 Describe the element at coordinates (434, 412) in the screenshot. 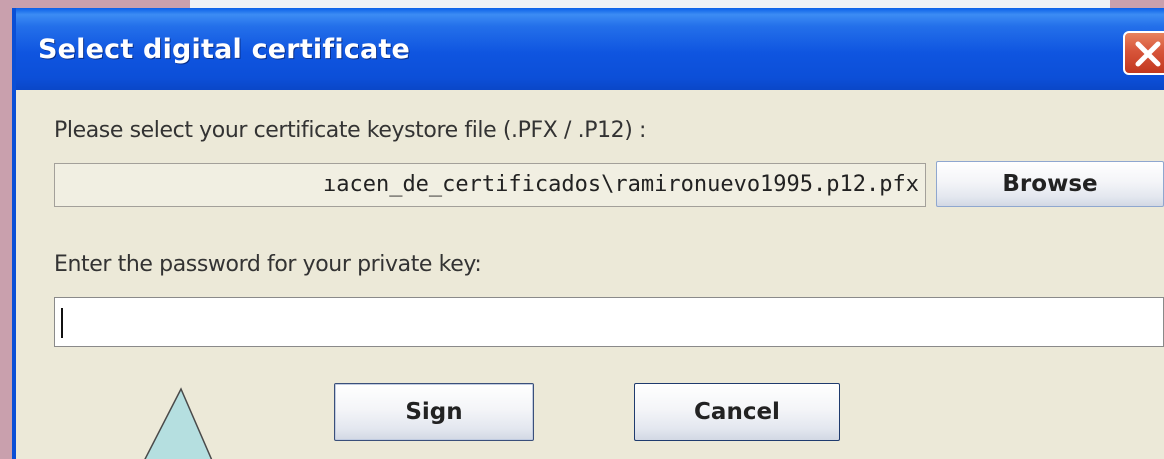

I see `sign-button: Sign` at that location.